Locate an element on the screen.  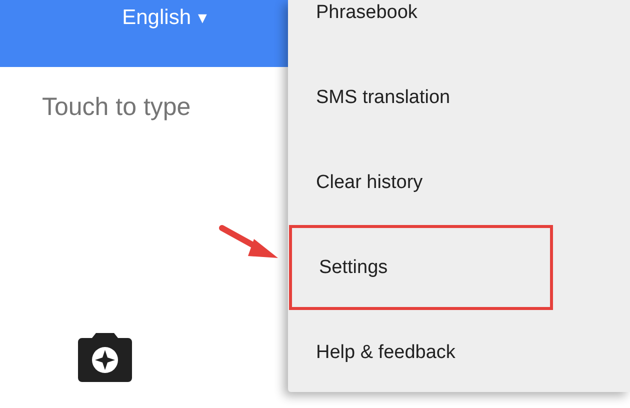
menu-item: Help & feedback is located at coordinates (459, 351).